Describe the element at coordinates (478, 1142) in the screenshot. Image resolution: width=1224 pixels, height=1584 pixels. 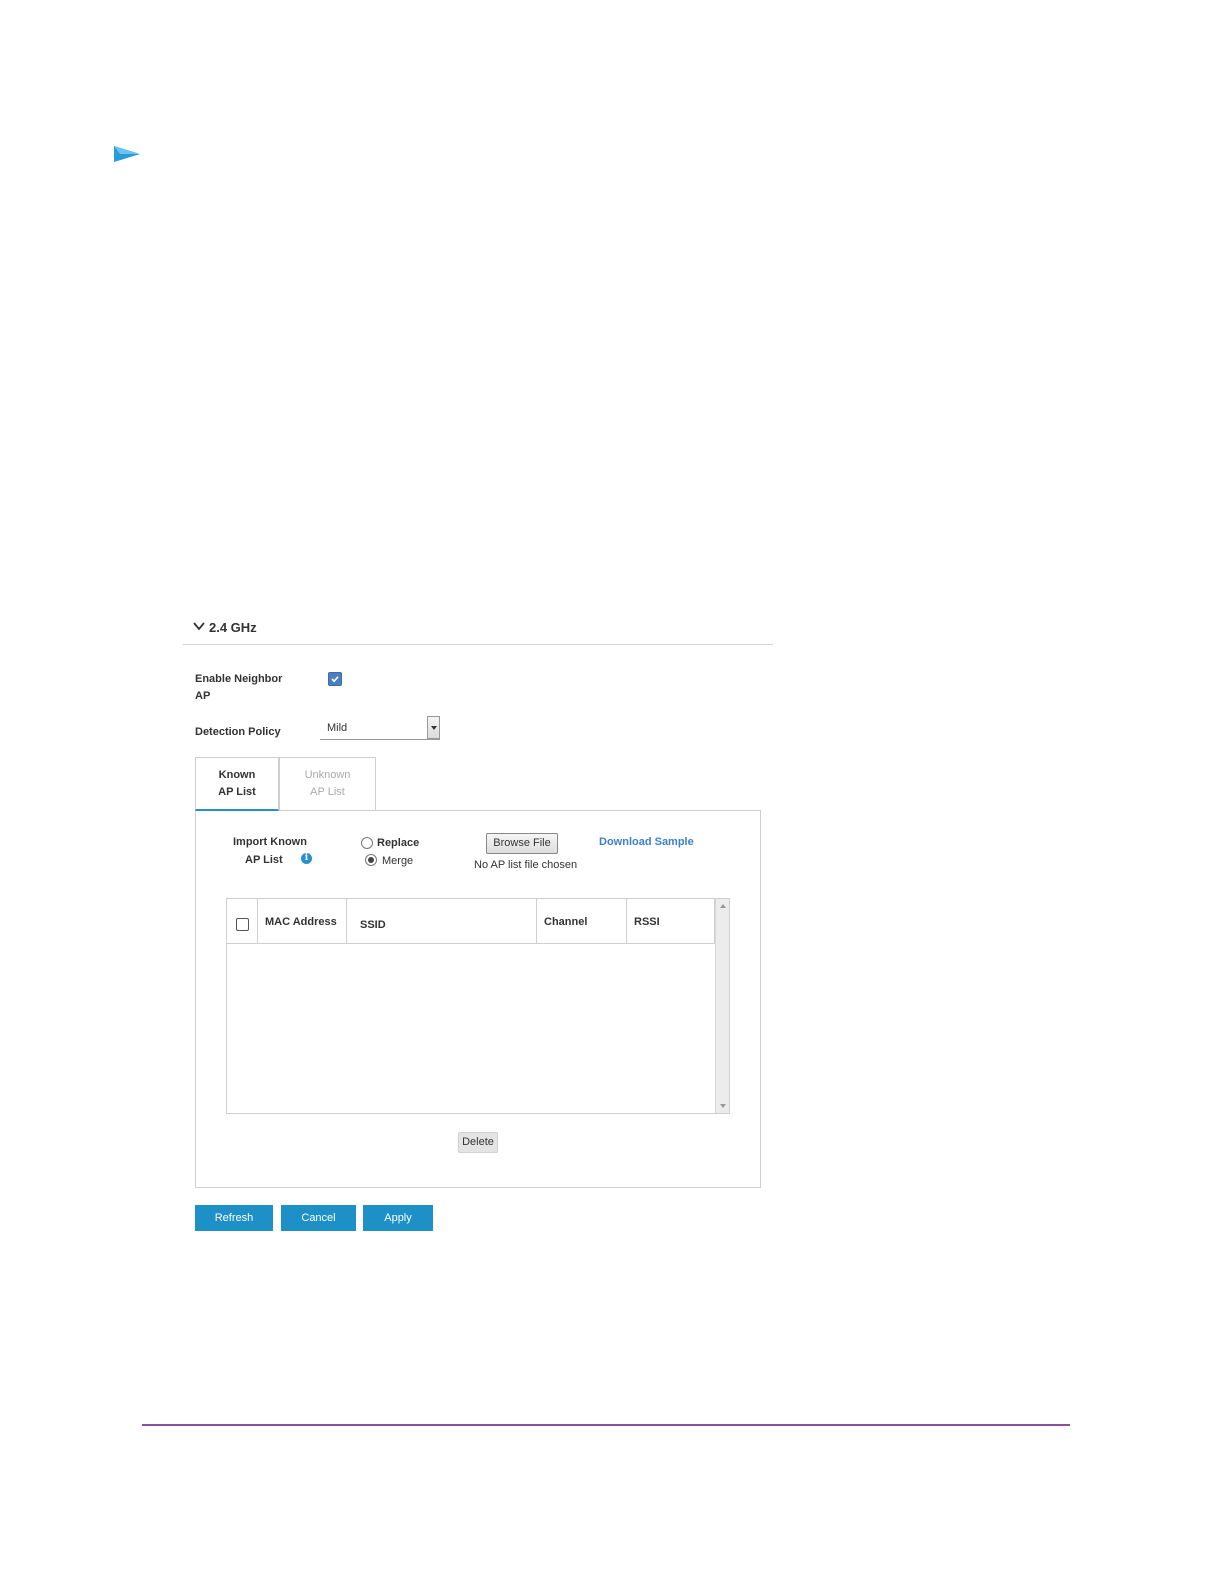
I see `delete-button: Delete` at that location.